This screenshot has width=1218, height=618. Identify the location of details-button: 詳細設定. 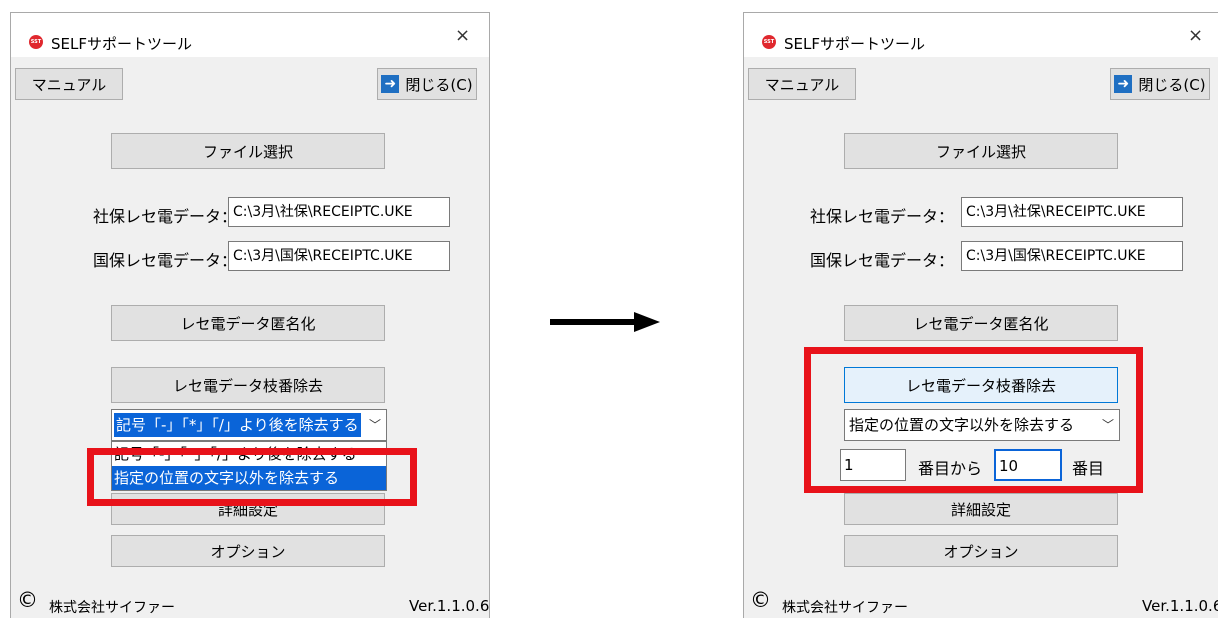
(981, 509).